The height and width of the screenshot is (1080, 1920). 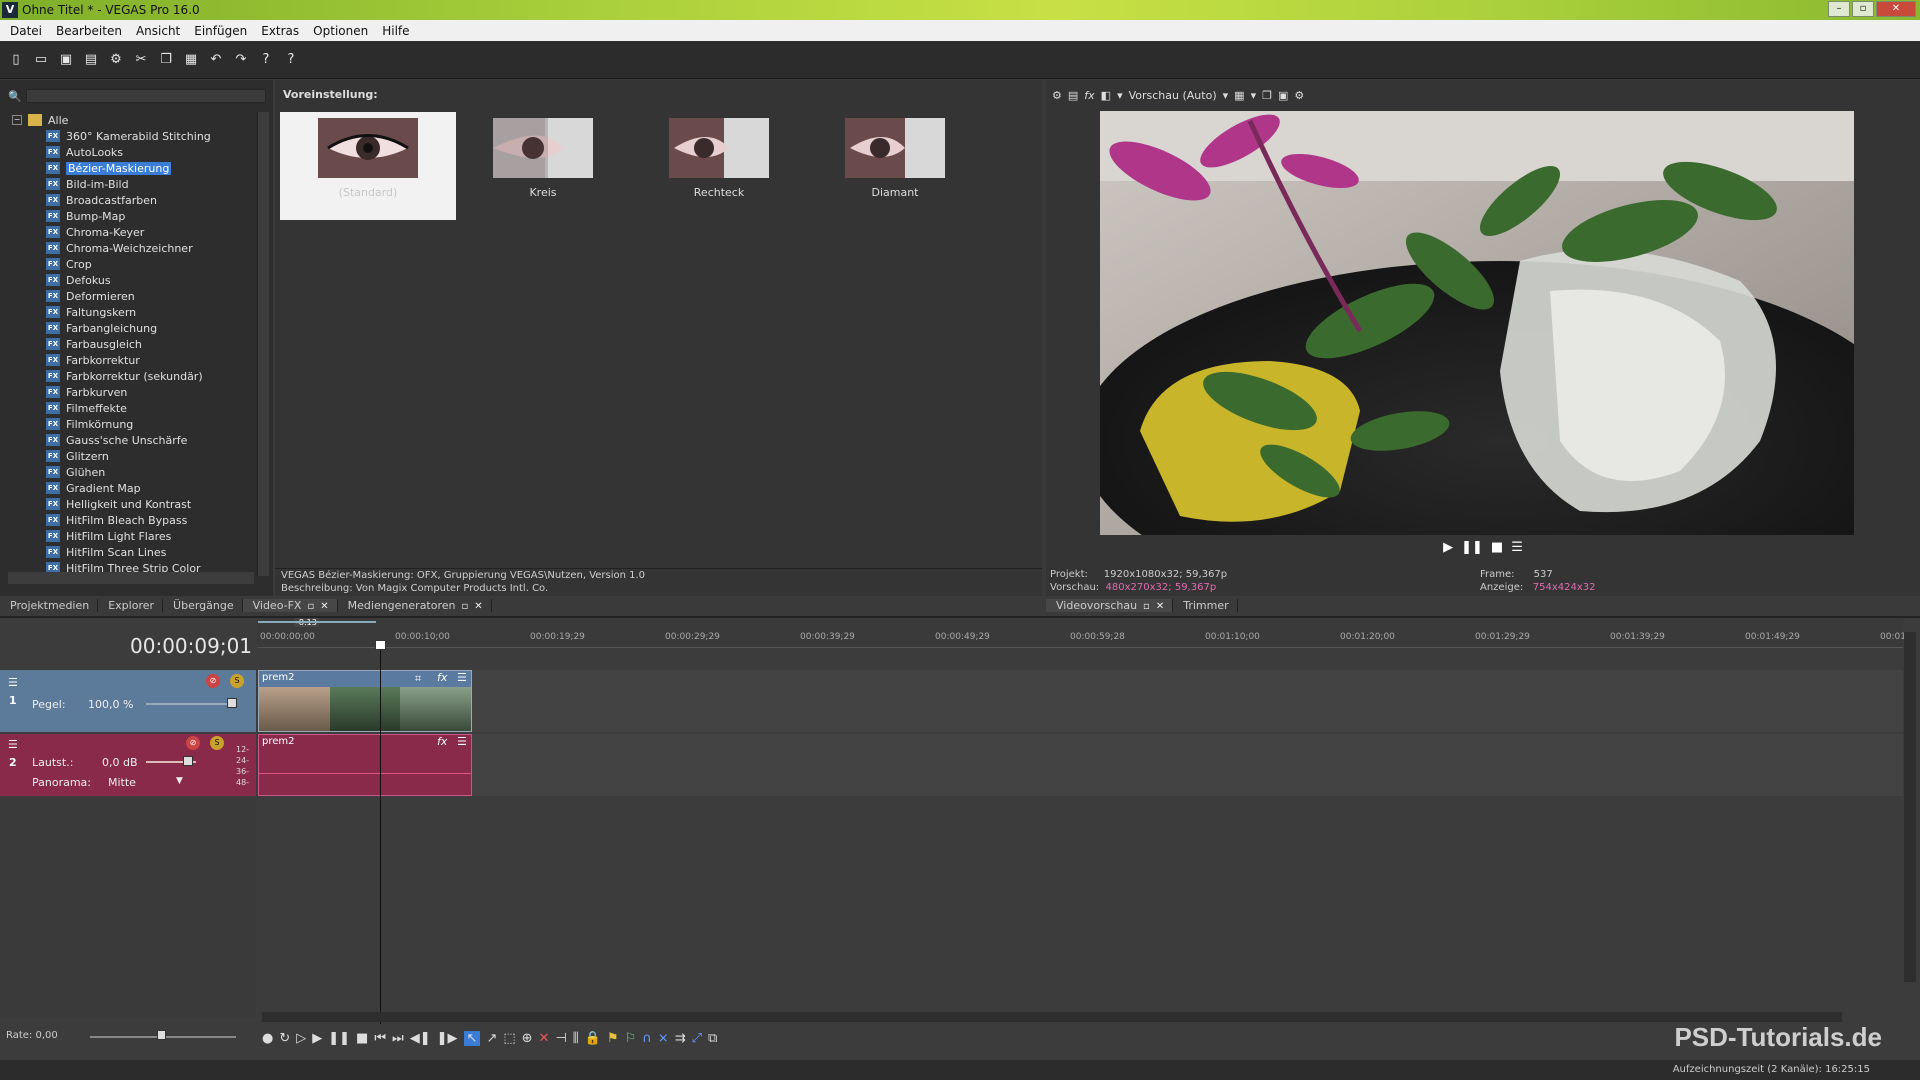 I want to click on undo-icon: ↶, so click(x=216, y=60).